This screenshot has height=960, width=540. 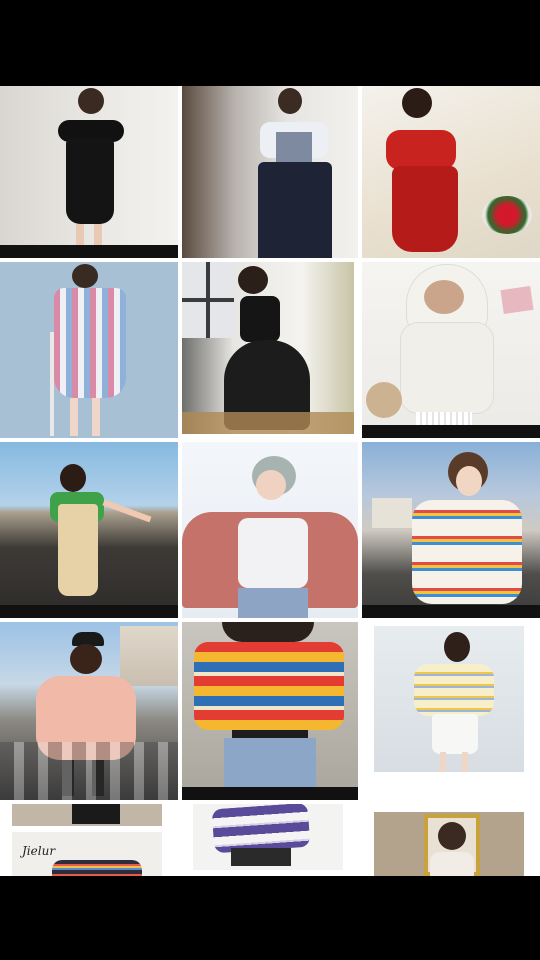 I want to click on tile-white-bear-hoodie, so click(x=451, y=350).